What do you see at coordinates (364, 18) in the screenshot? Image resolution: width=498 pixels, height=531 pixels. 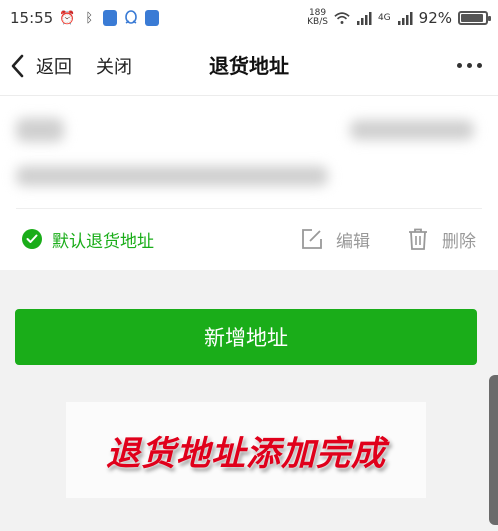 I see `signal-icon` at bounding box center [364, 18].